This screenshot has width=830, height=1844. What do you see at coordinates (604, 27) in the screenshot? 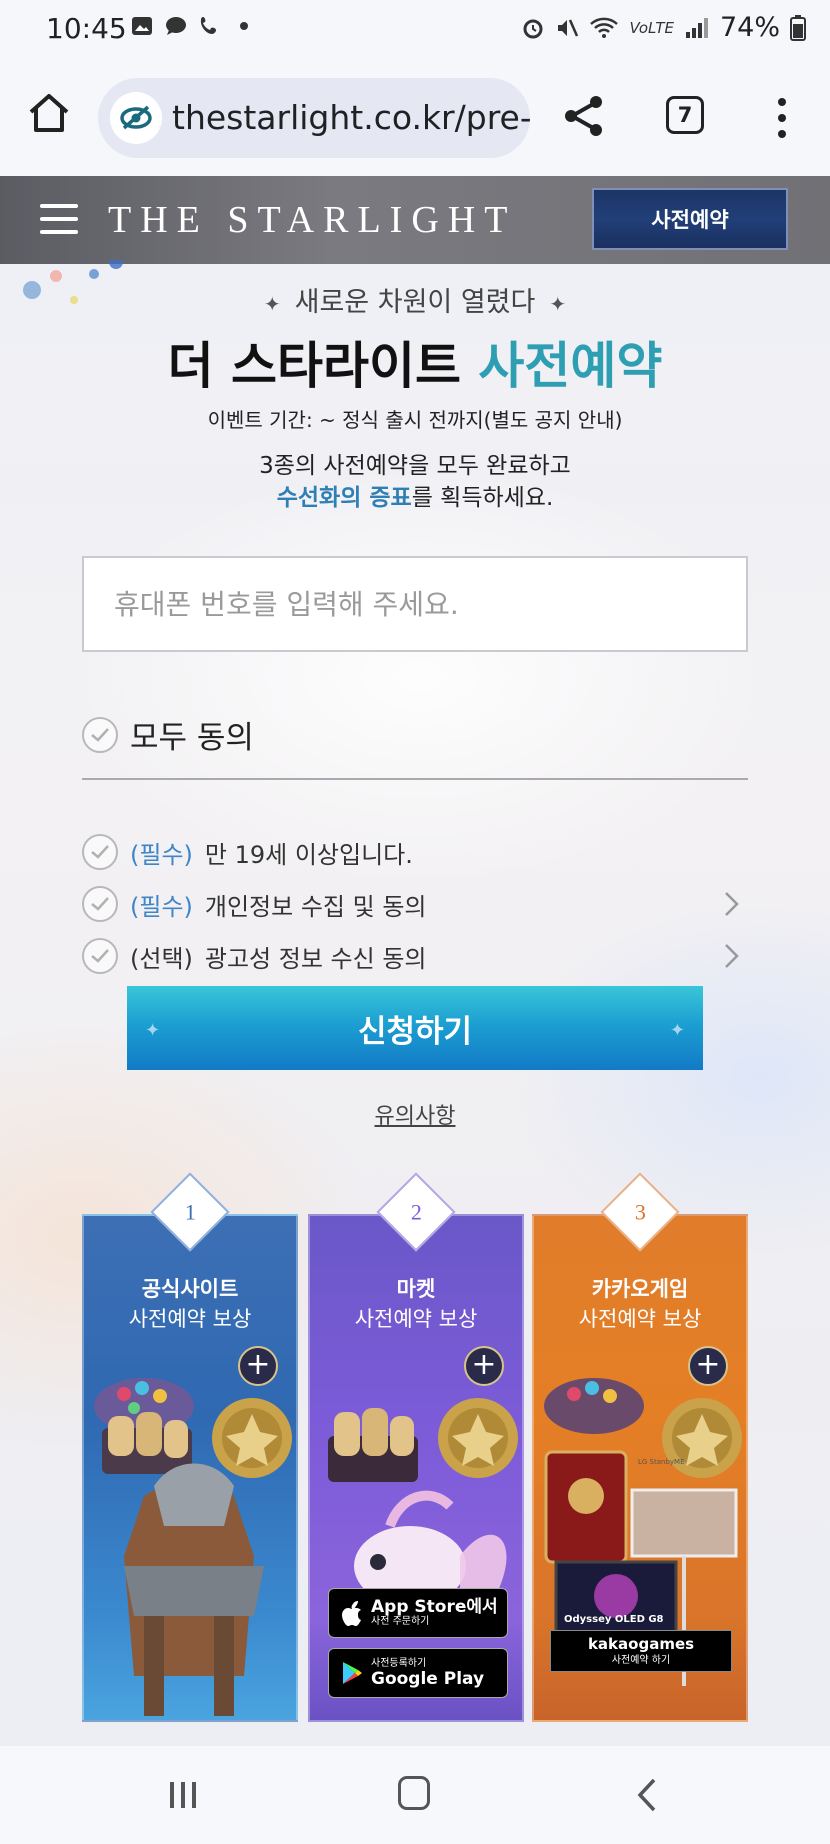
I see `wifi-icon` at bounding box center [604, 27].